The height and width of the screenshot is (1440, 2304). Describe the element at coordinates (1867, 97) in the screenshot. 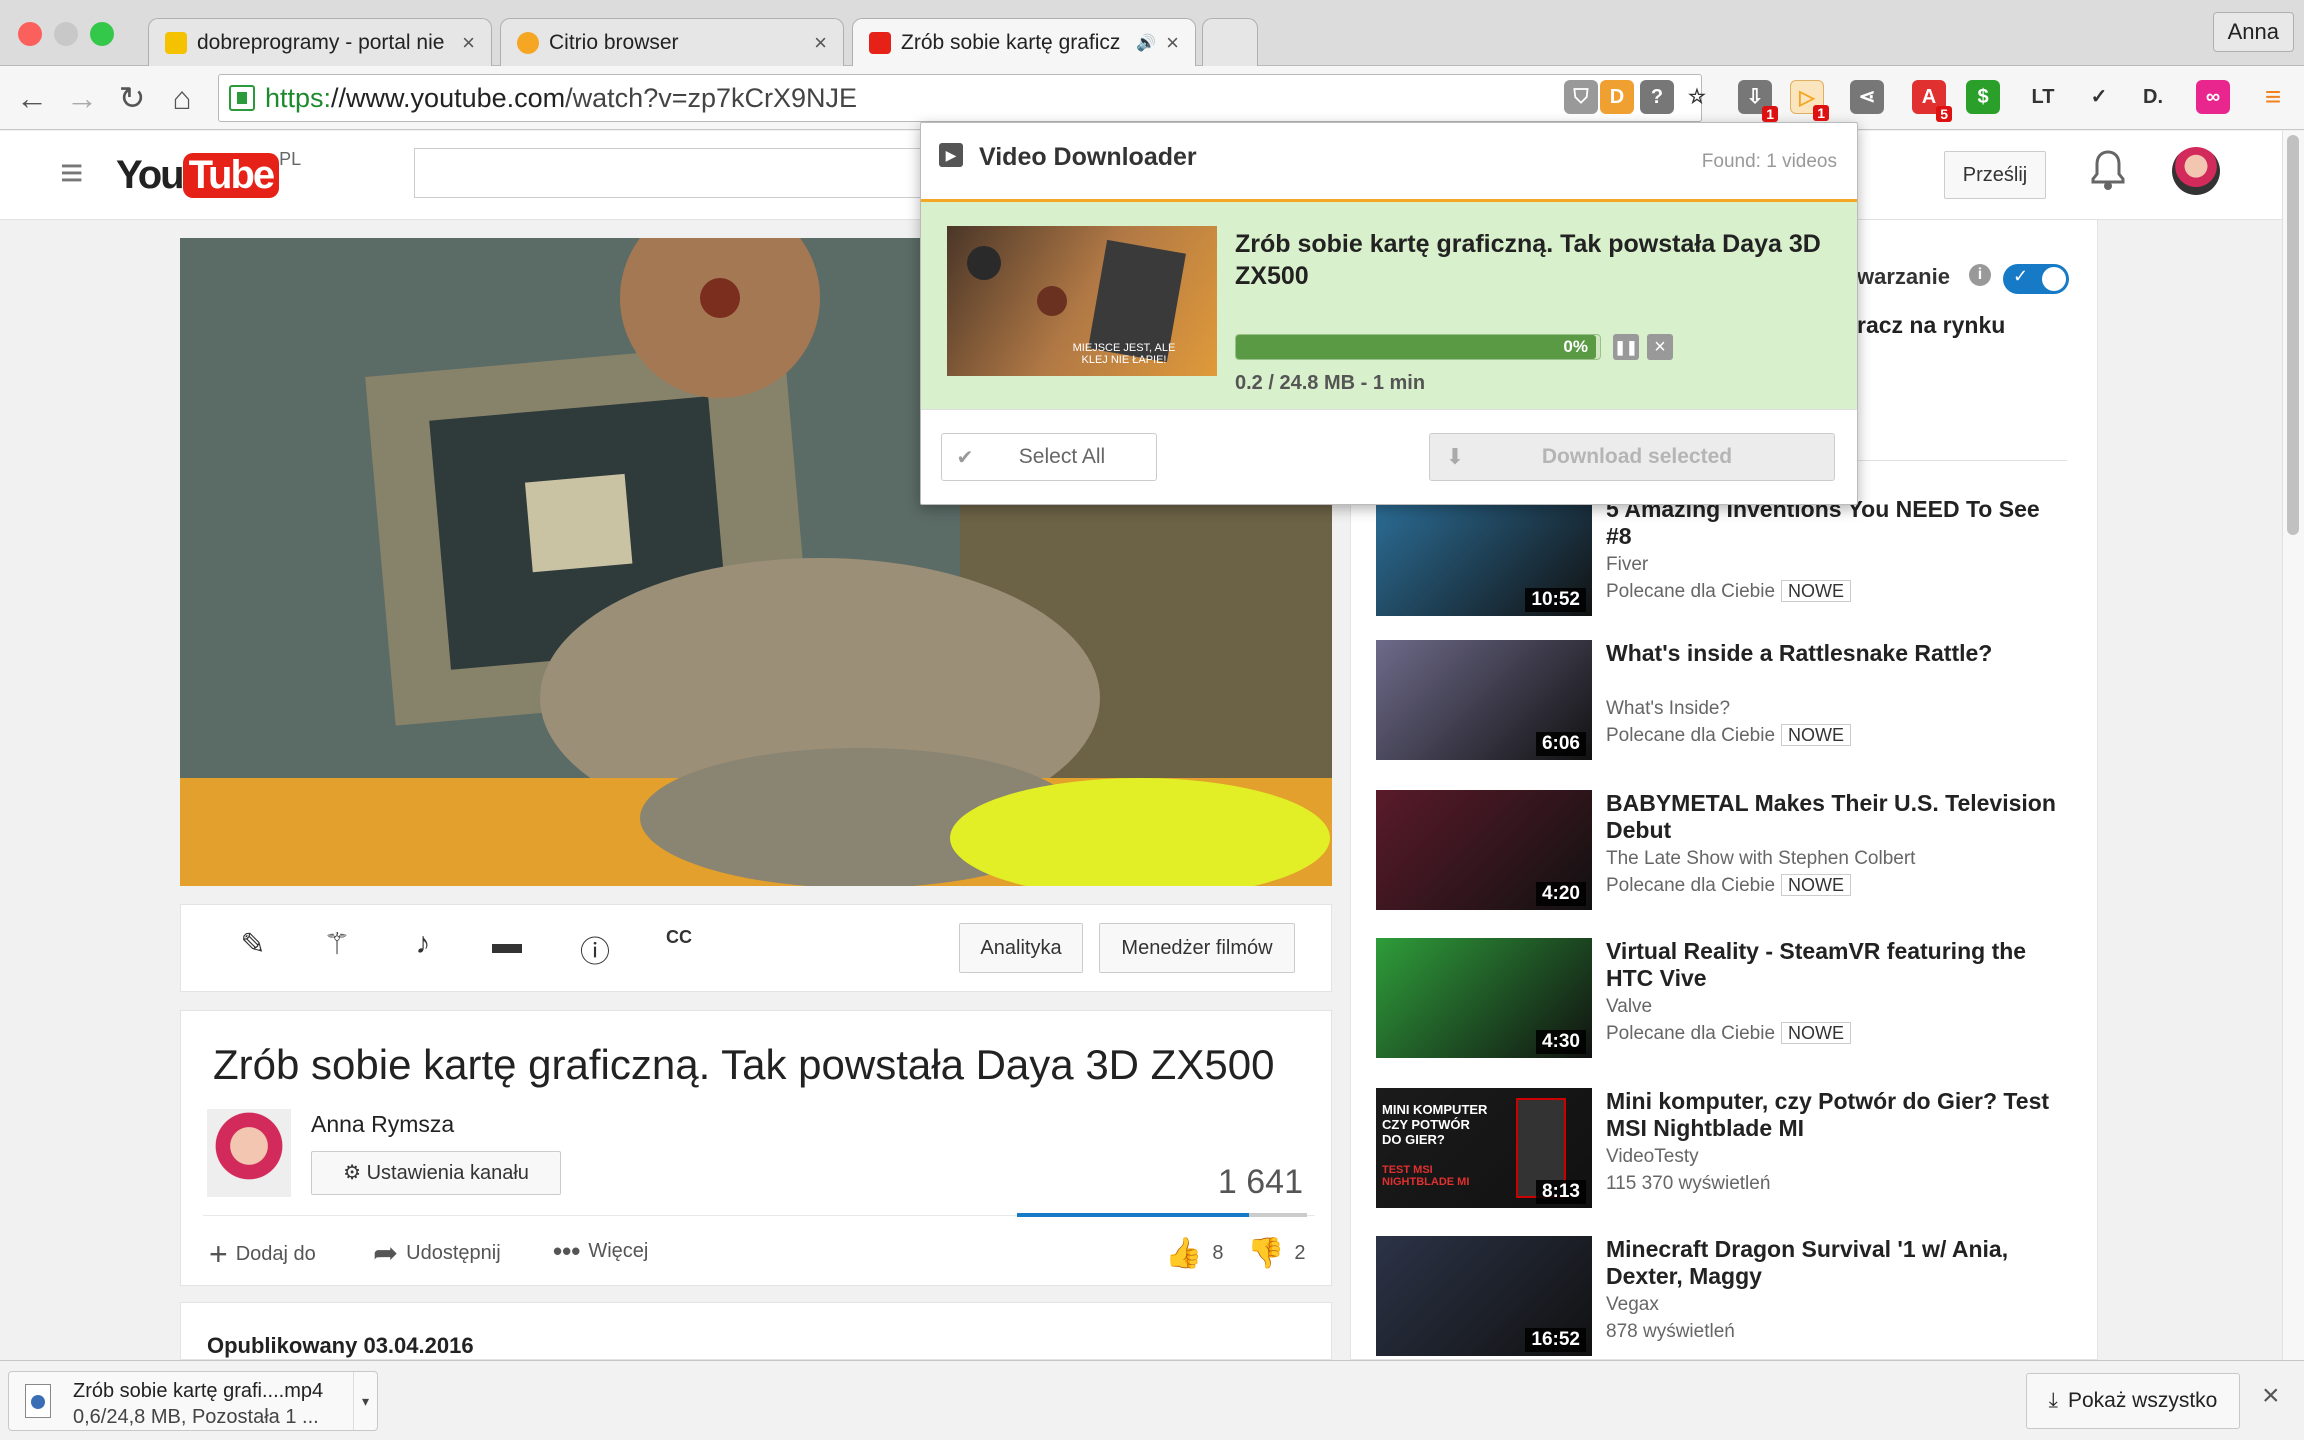

I see `share-extension-icon: ⋖` at that location.